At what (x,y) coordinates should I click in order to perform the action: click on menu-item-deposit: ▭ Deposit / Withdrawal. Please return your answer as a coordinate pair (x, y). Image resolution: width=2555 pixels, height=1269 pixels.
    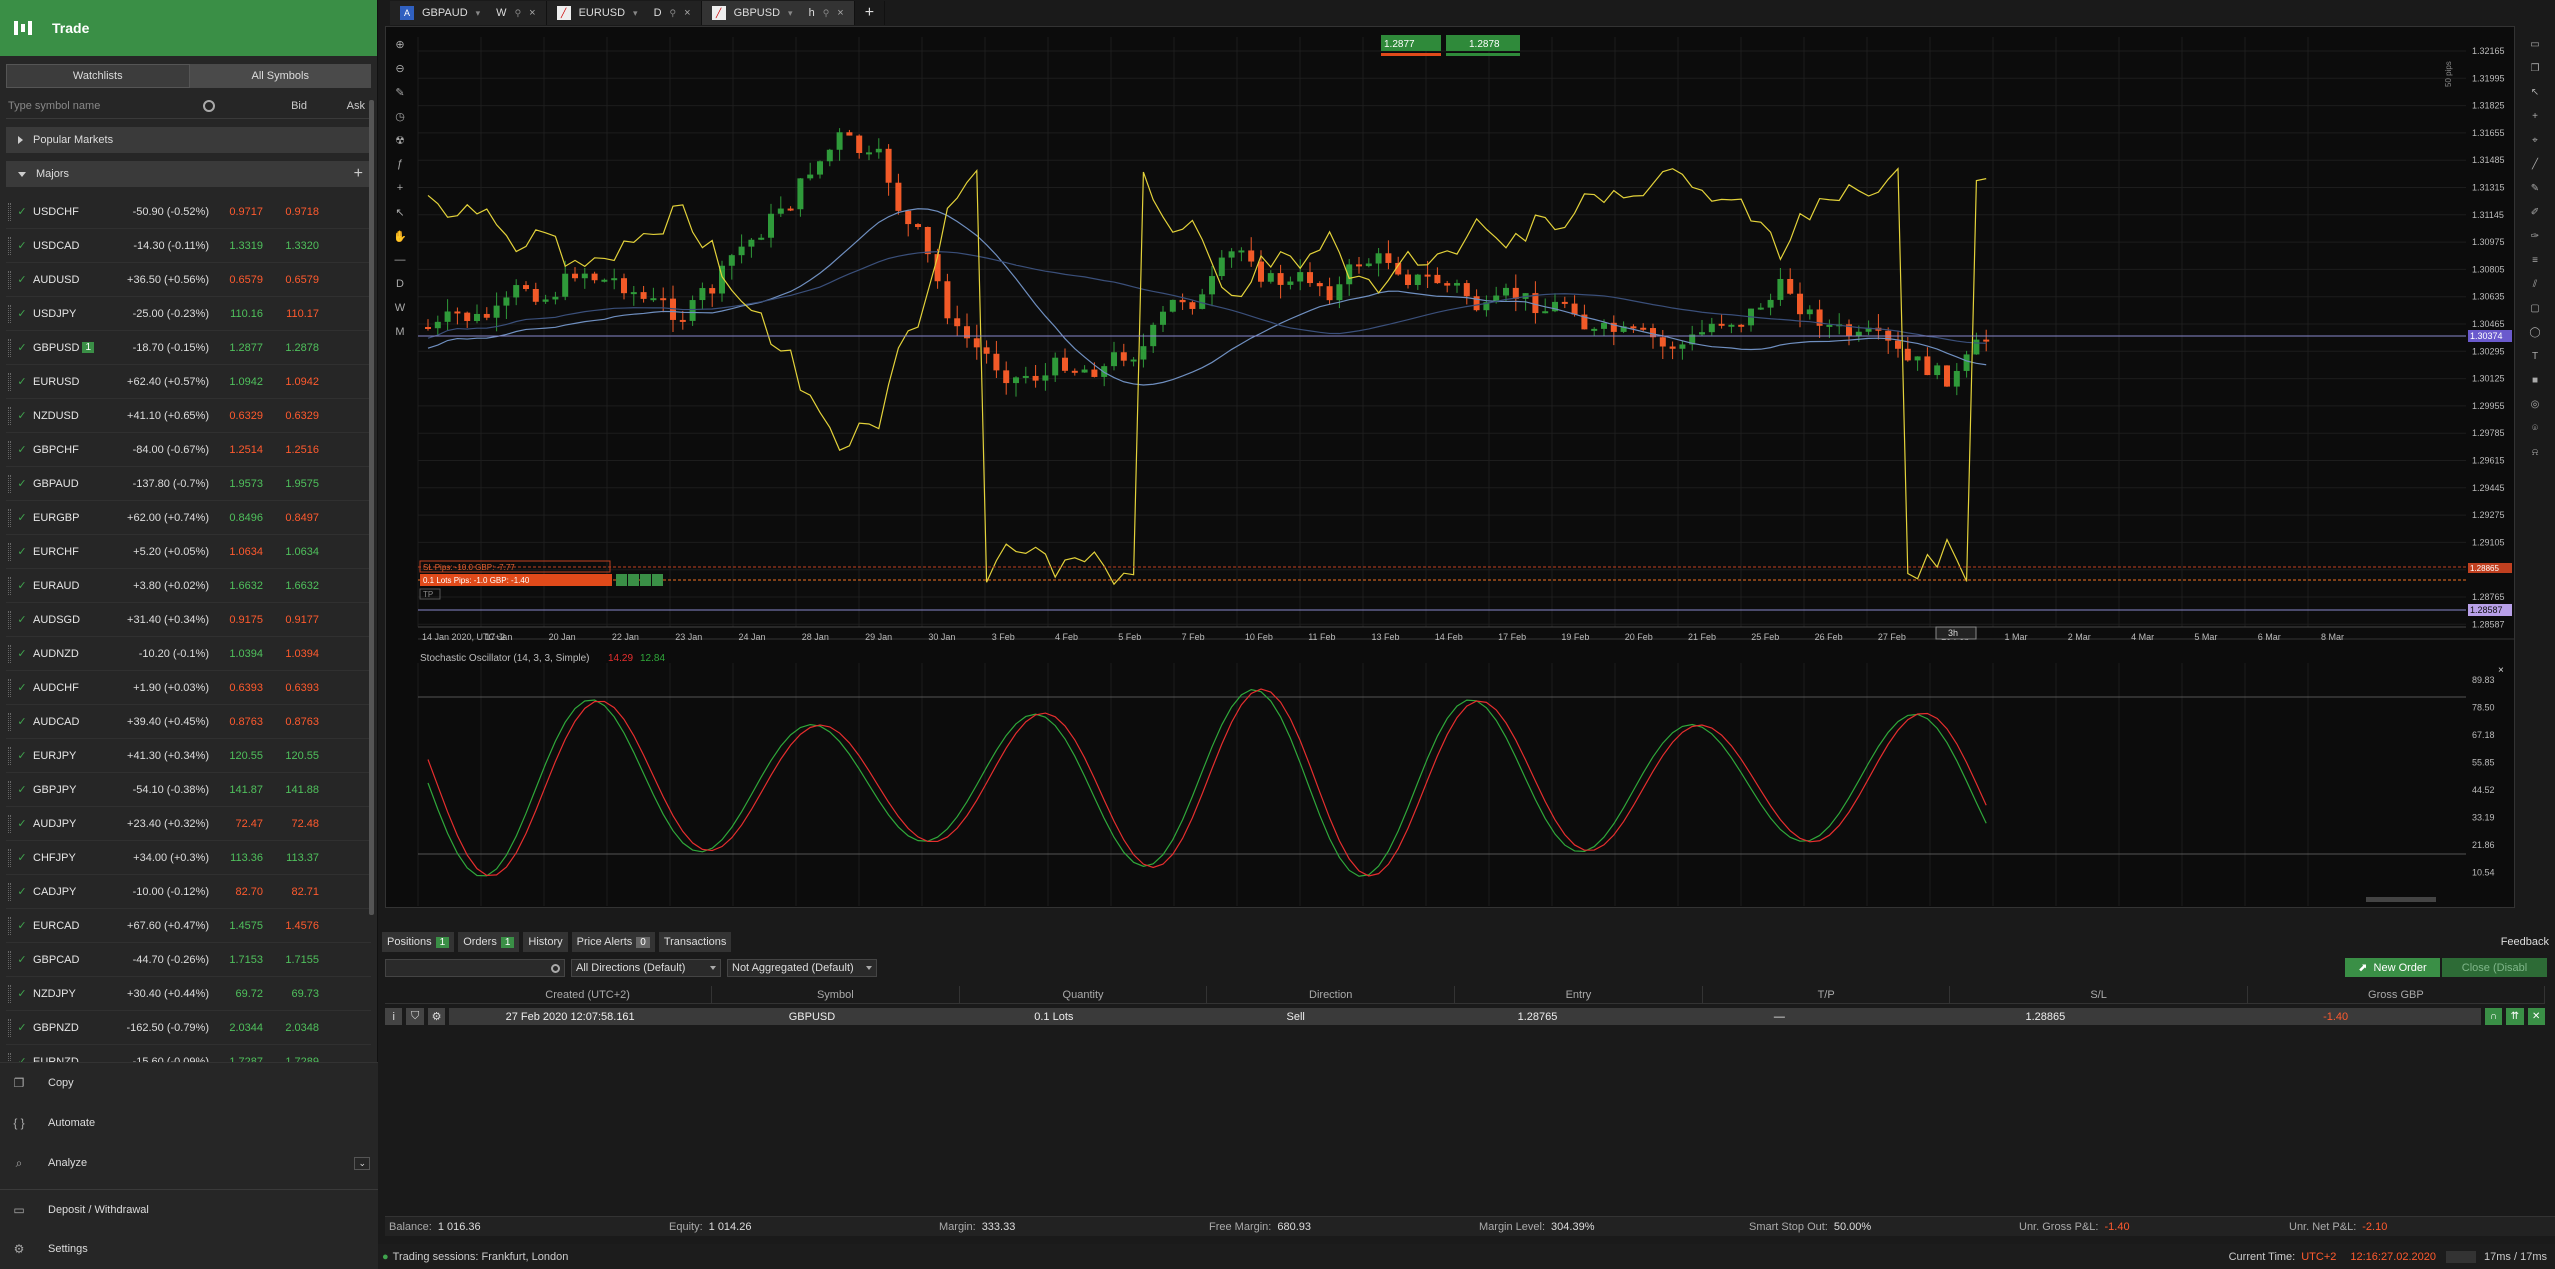
    Looking at the image, I should click on (189, 1209).